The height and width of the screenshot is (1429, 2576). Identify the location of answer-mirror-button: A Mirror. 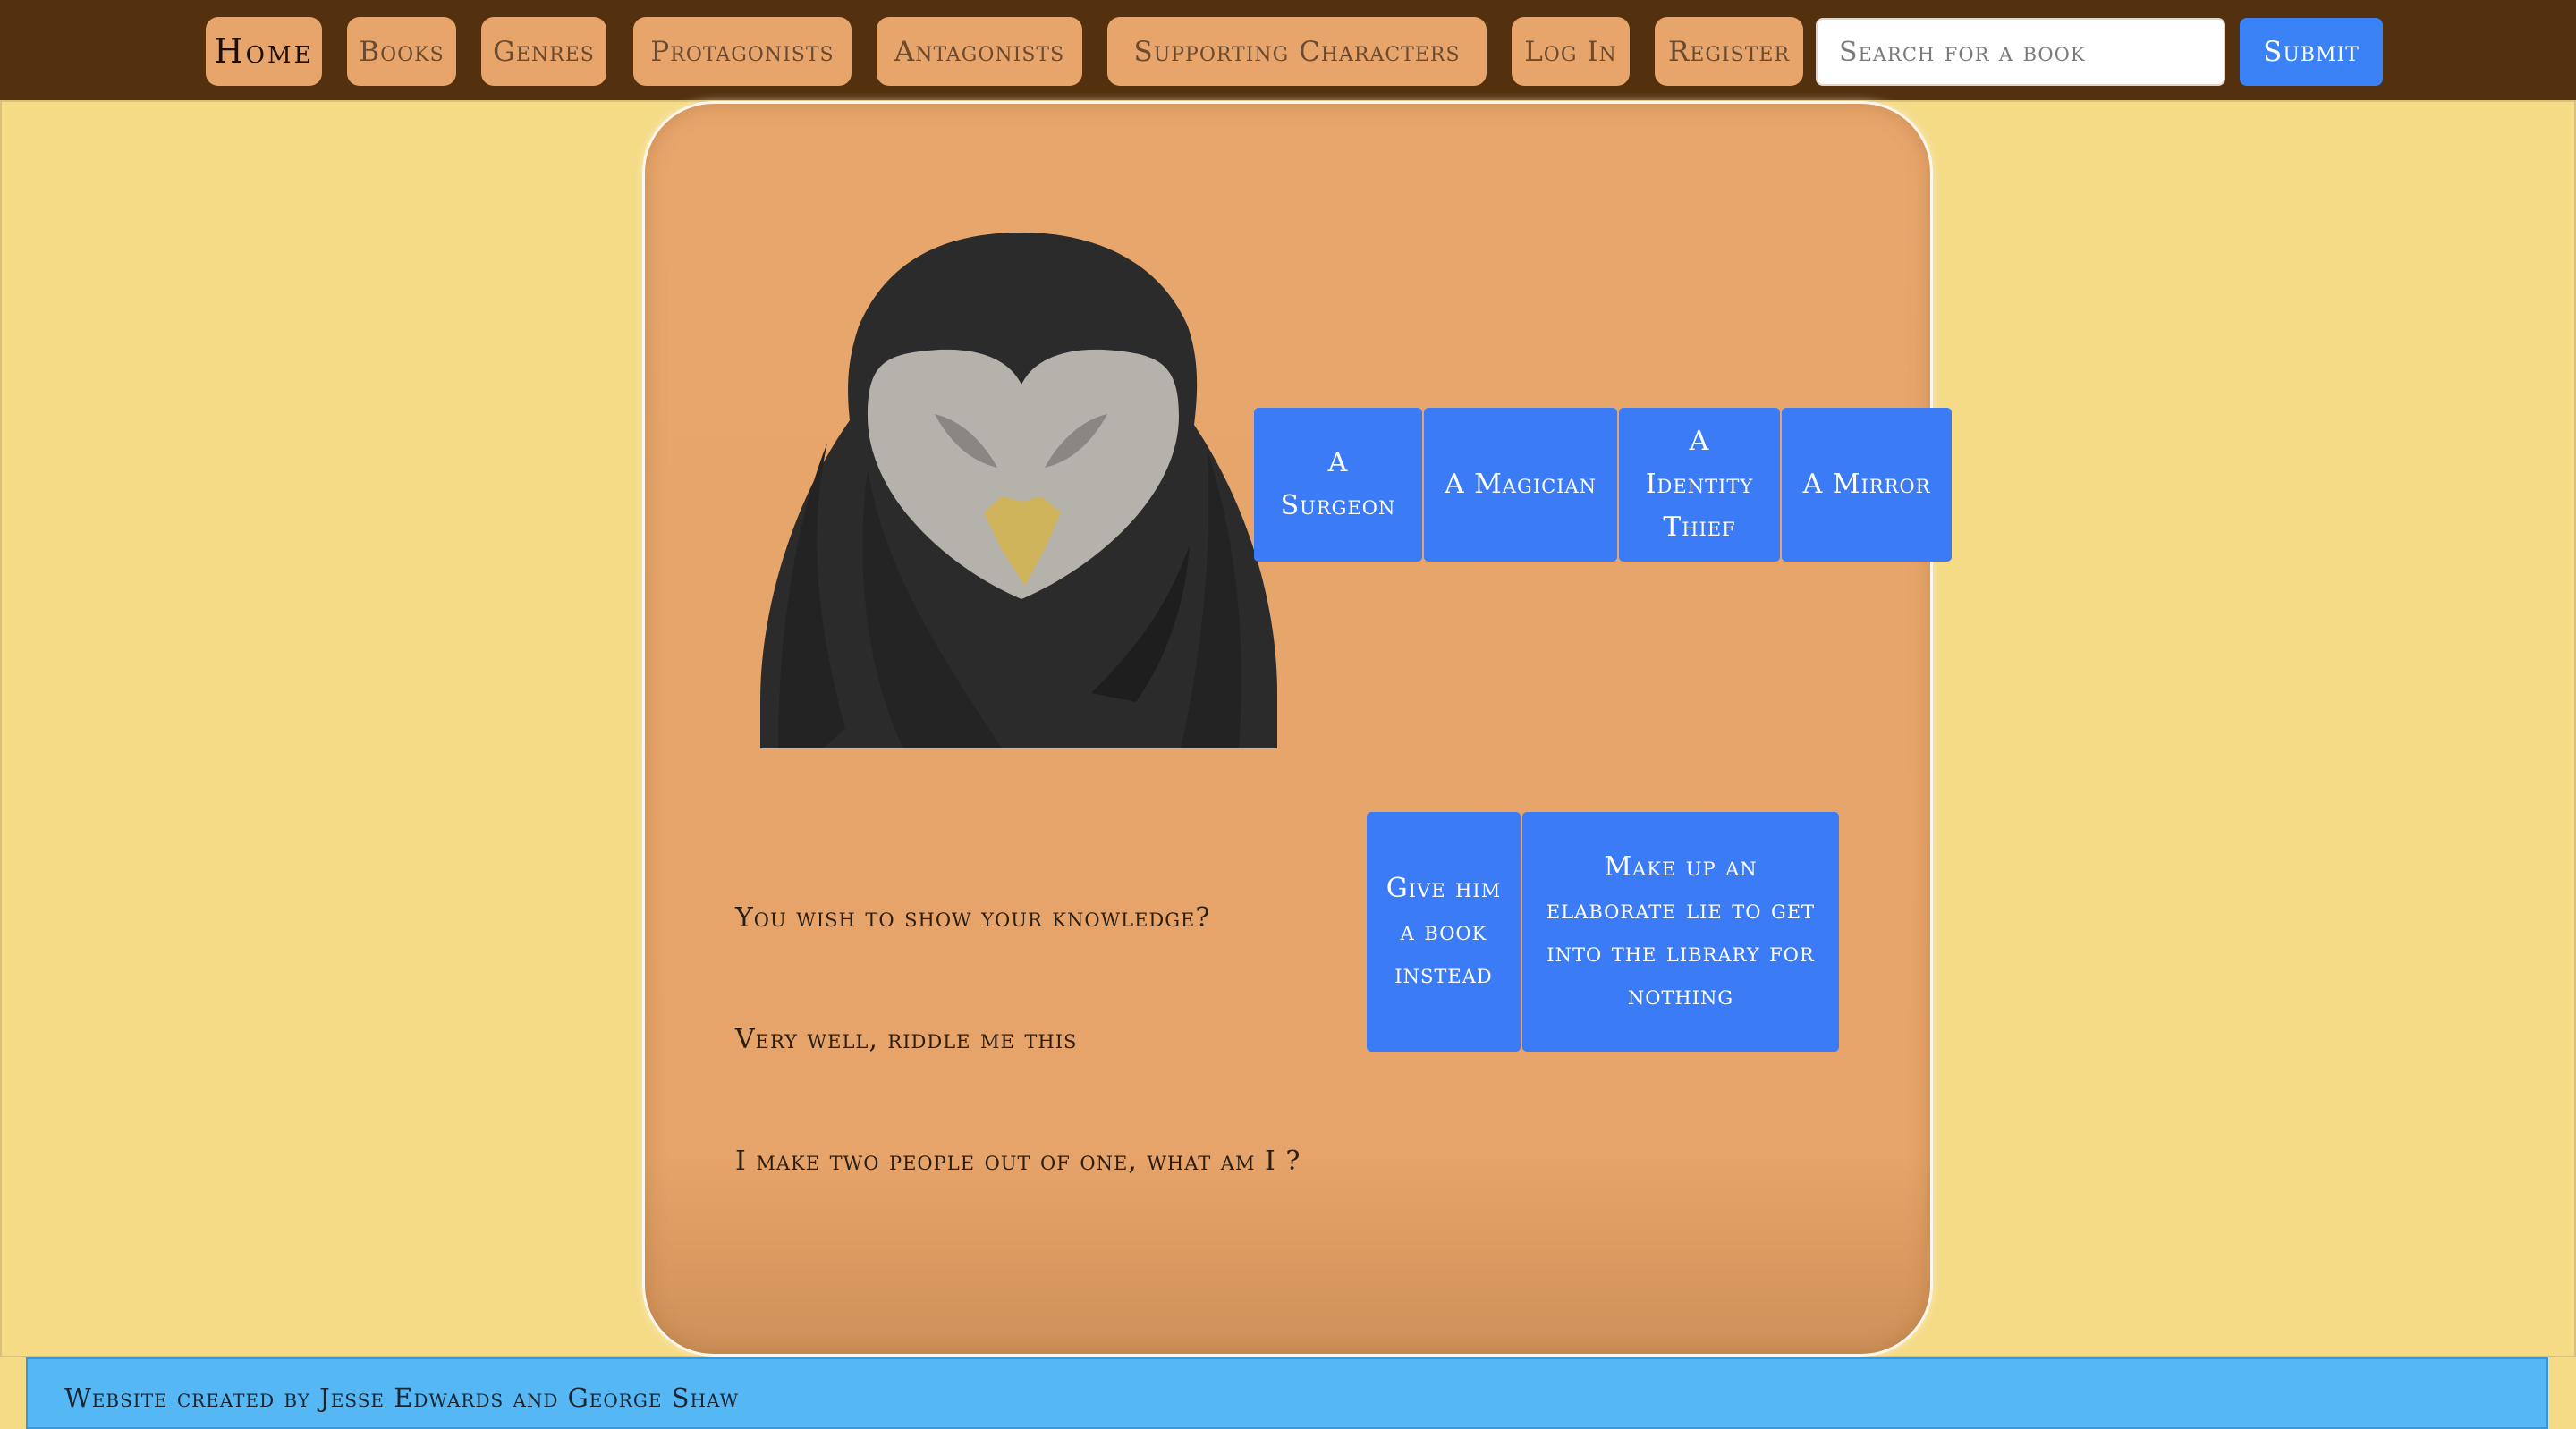
(1867, 485).